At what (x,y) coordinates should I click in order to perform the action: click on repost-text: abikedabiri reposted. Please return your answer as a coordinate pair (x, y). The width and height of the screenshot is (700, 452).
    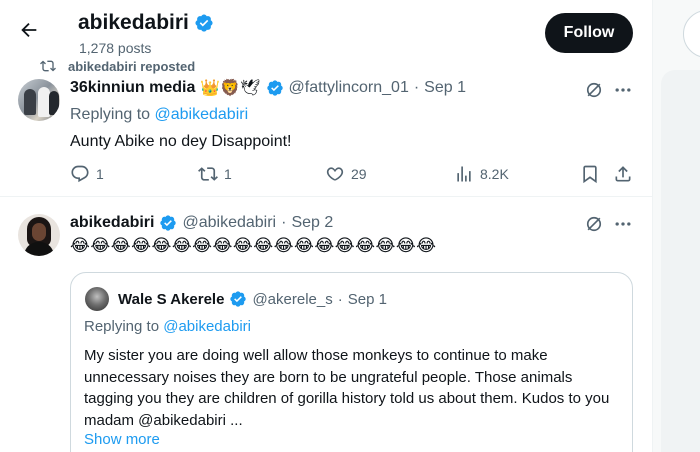
    Looking at the image, I should click on (132, 66).